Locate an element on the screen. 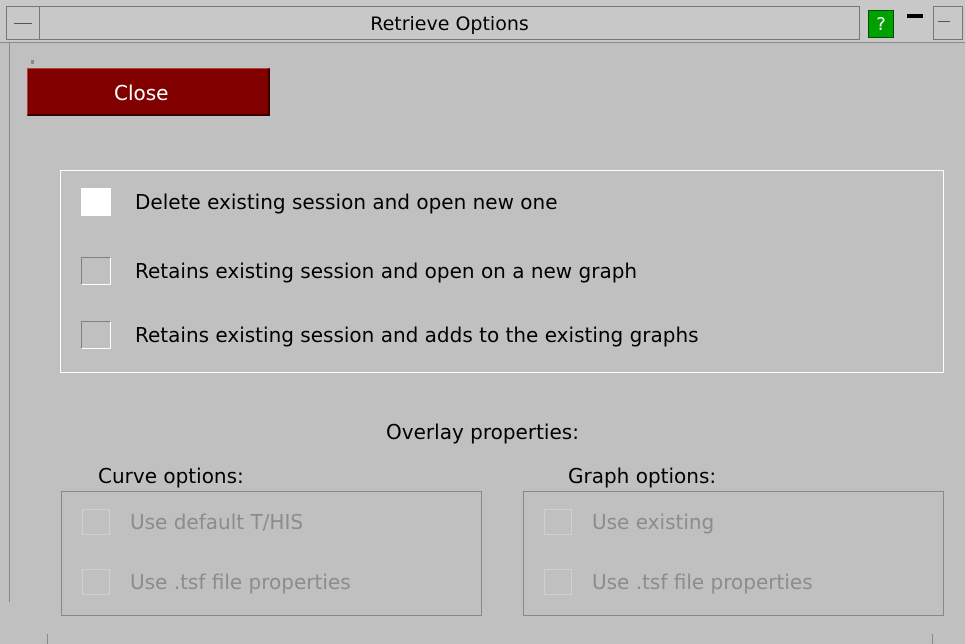  curve-options-legend: Curve options: is located at coordinates (171, 476).